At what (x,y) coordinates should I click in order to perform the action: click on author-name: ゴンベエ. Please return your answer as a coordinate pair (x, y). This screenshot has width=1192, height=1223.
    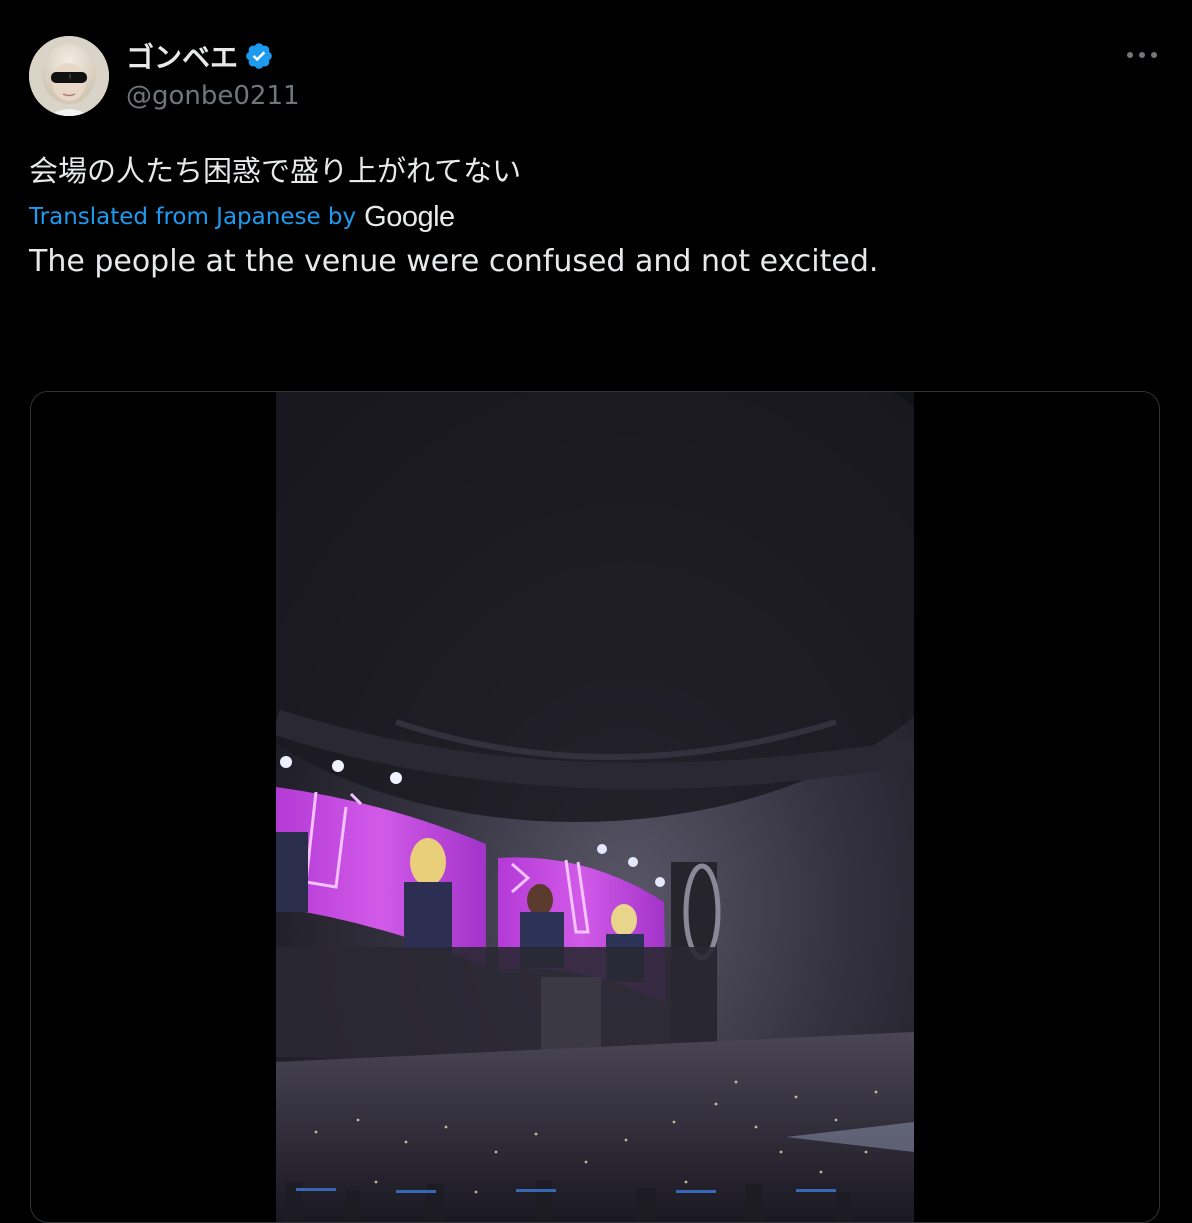
    Looking at the image, I should click on (200, 56).